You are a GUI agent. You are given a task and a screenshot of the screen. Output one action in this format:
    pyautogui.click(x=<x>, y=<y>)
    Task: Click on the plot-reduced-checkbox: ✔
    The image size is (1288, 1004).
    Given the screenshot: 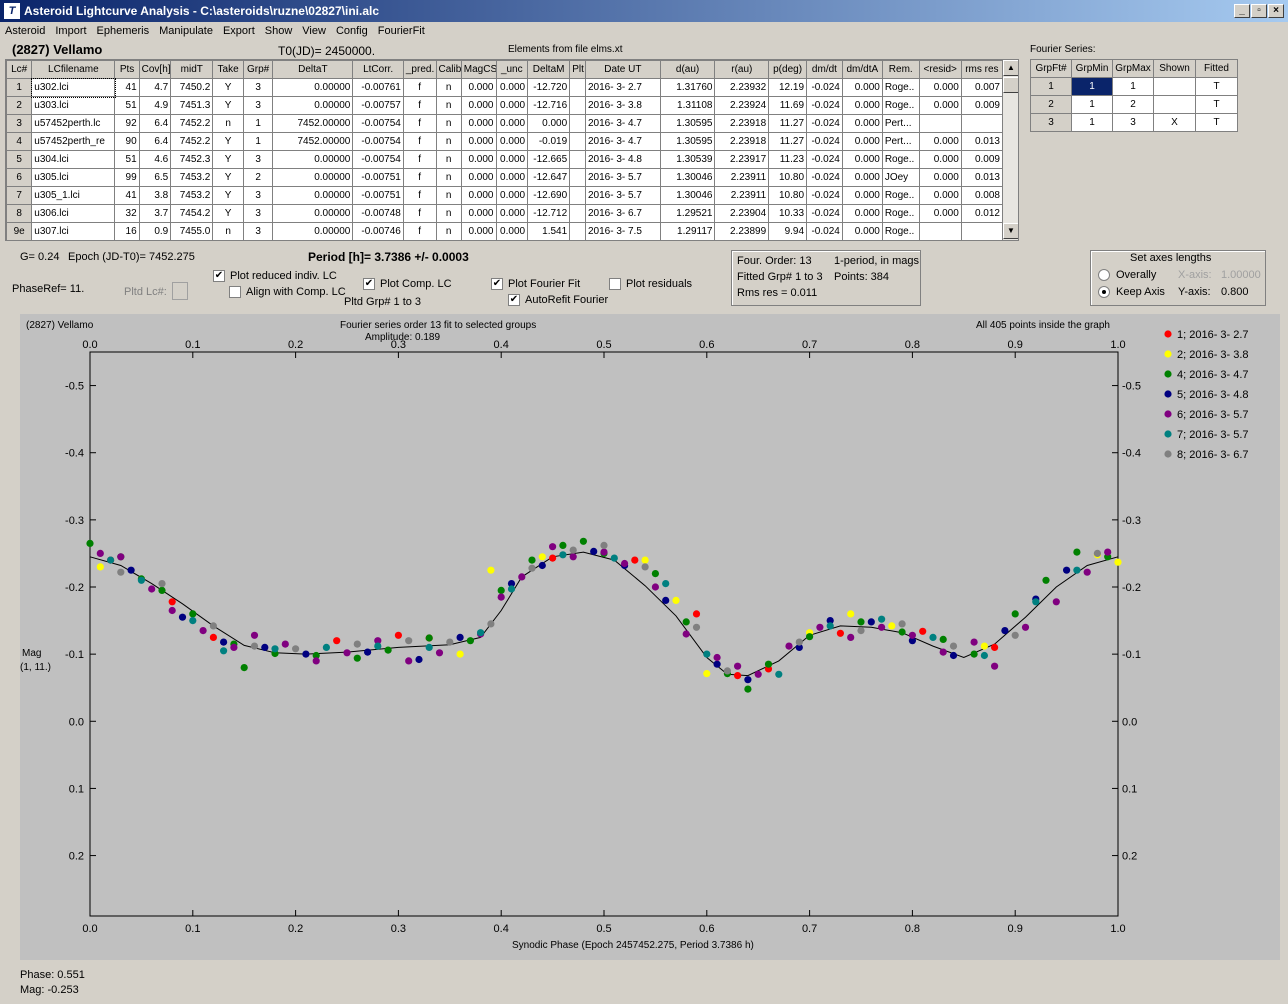 What is the action you would take?
    pyautogui.click(x=219, y=276)
    